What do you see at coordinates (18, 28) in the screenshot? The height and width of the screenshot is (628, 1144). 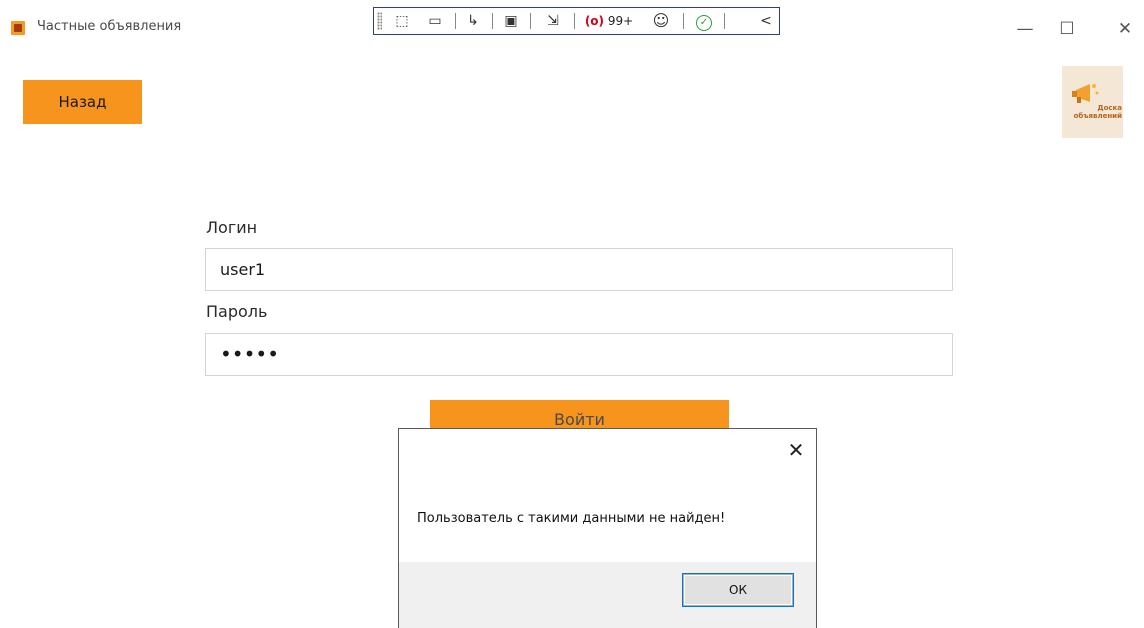 I see `app-icon` at bounding box center [18, 28].